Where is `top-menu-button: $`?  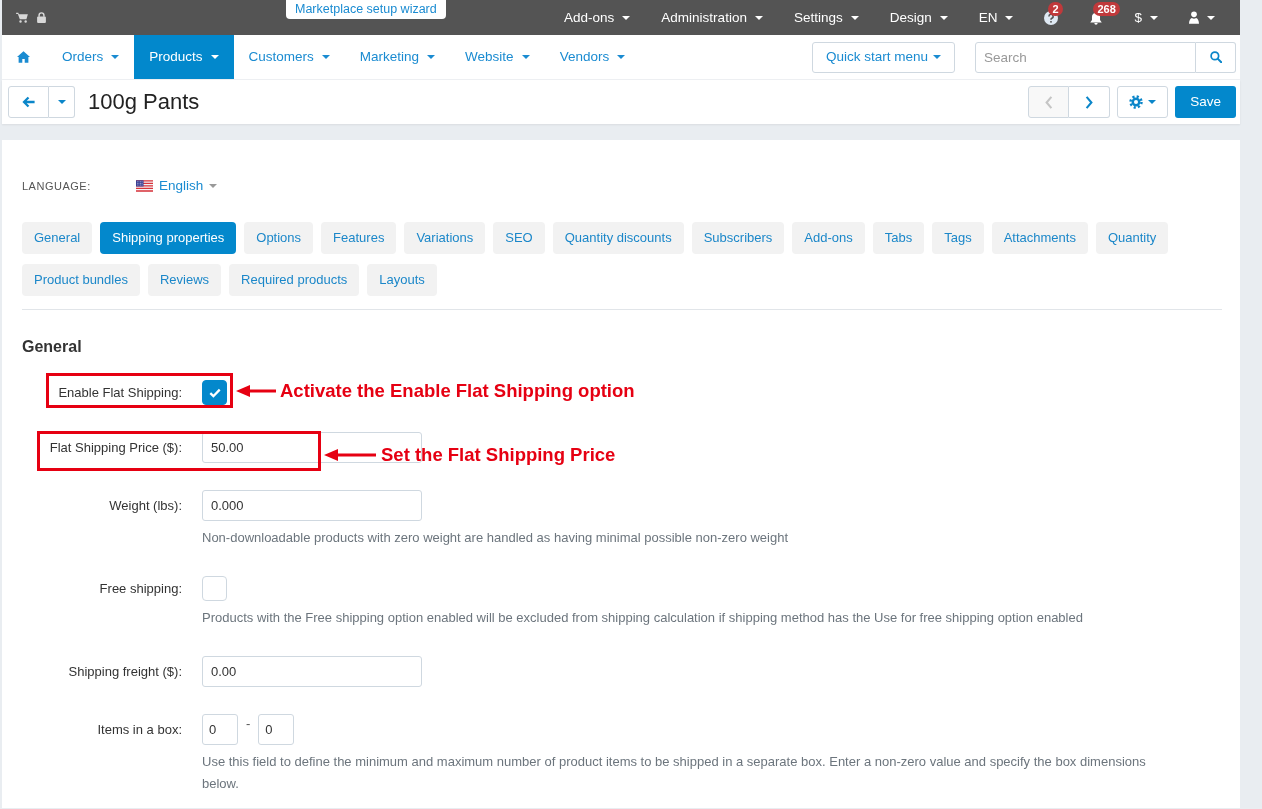
top-menu-button: $ is located at coordinates (1146, 17).